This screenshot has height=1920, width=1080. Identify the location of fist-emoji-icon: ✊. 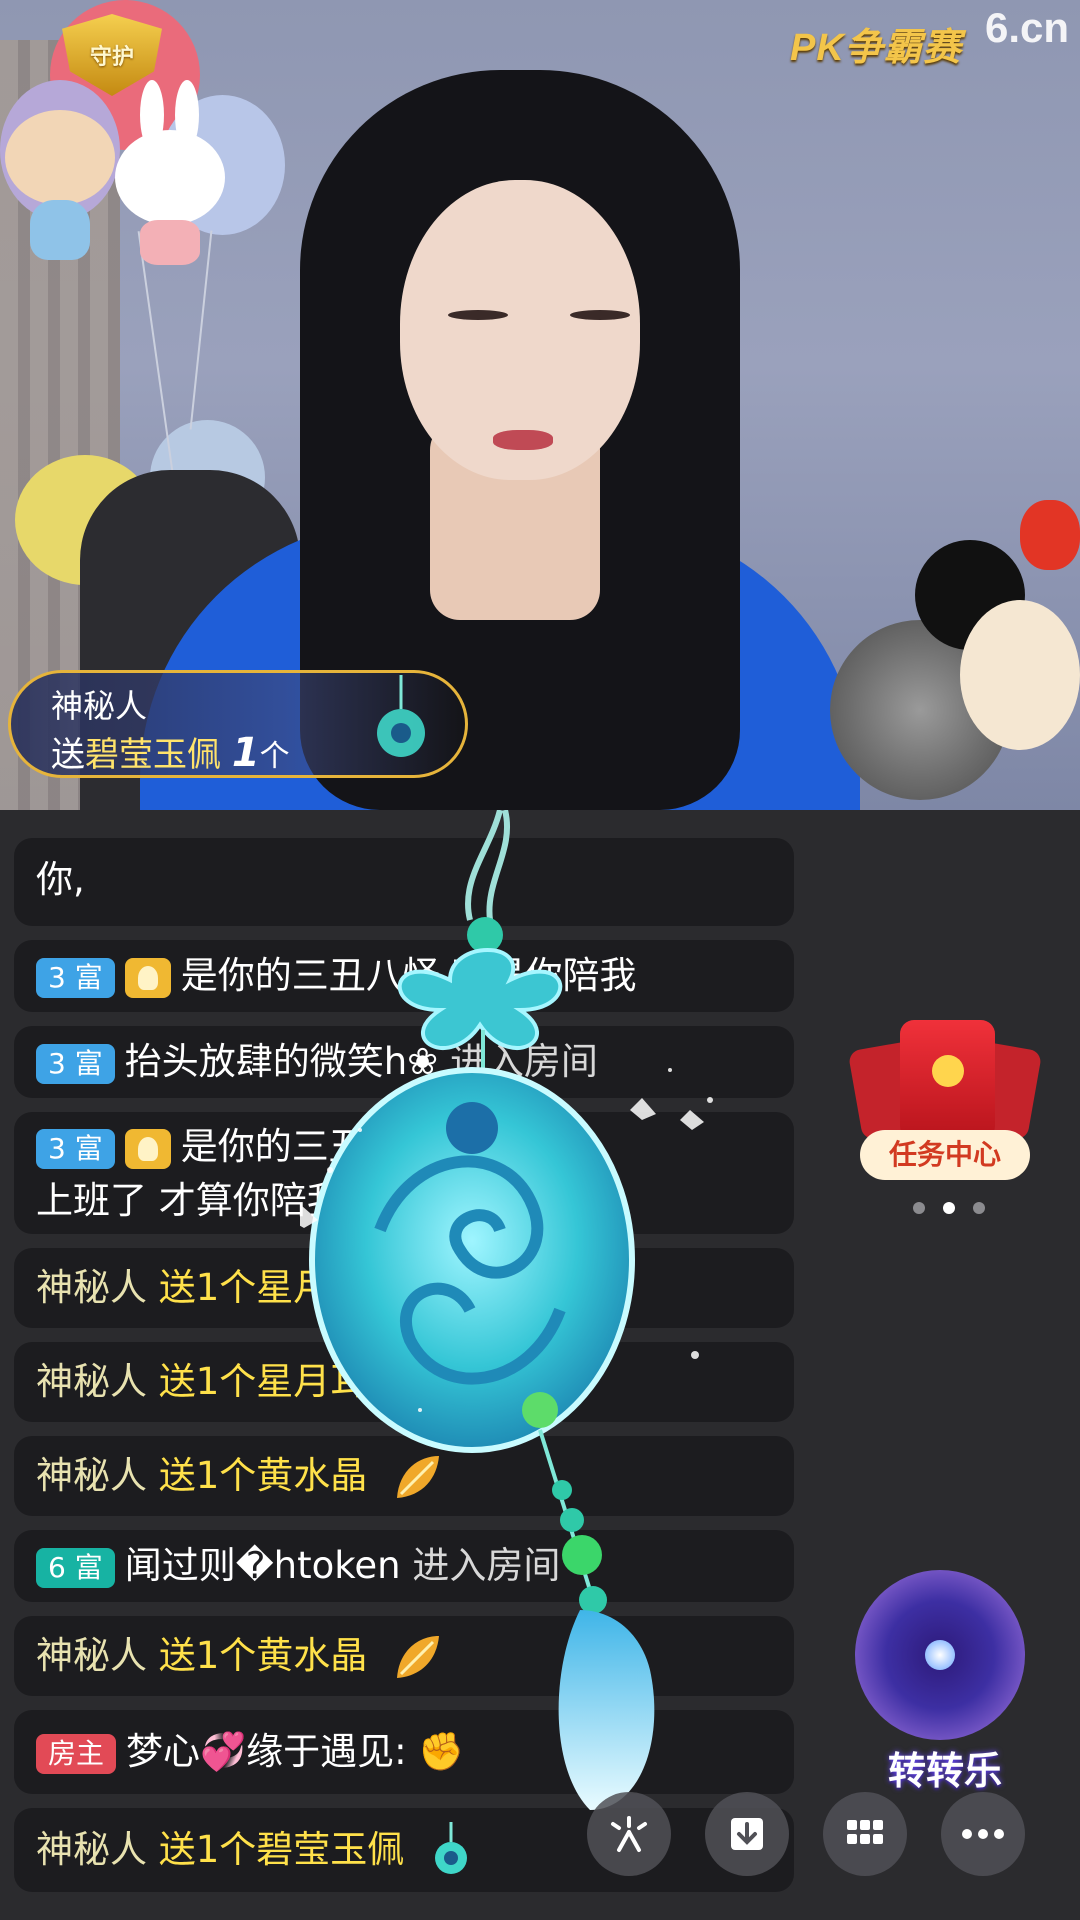
(441, 1751).